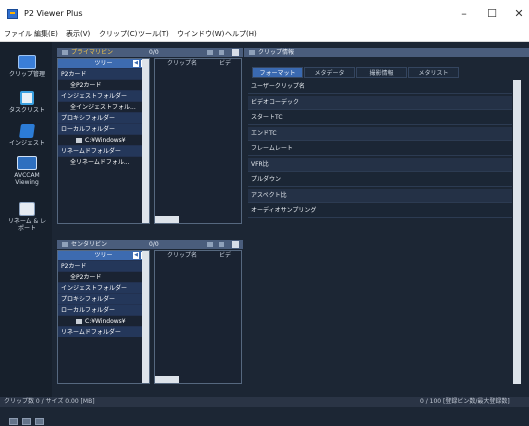 The width and height of the screenshot is (529, 426). What do you see at coordinates (27, 62) in the screenshot?
I see `clip-management-icon` at bounding box center [27, 62].